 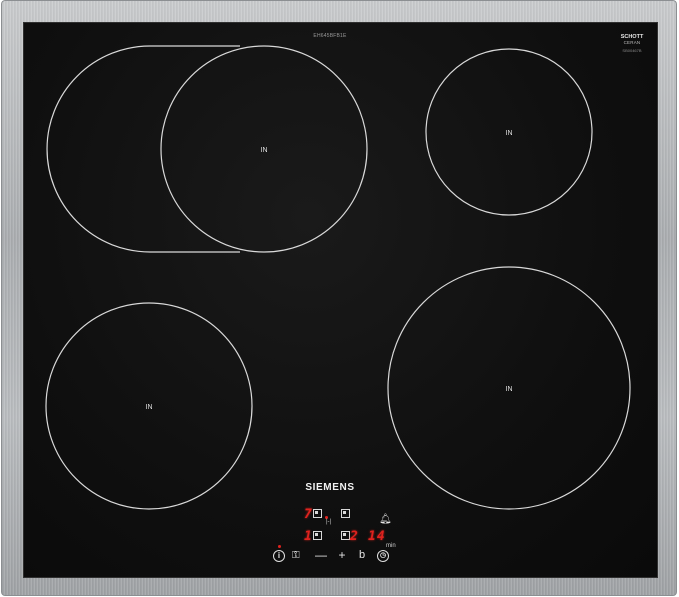 What do you see at coordinates (308, 514) in the screenshot?
I see `zone-power-display-top: 7` at bounding box center [308, 514].